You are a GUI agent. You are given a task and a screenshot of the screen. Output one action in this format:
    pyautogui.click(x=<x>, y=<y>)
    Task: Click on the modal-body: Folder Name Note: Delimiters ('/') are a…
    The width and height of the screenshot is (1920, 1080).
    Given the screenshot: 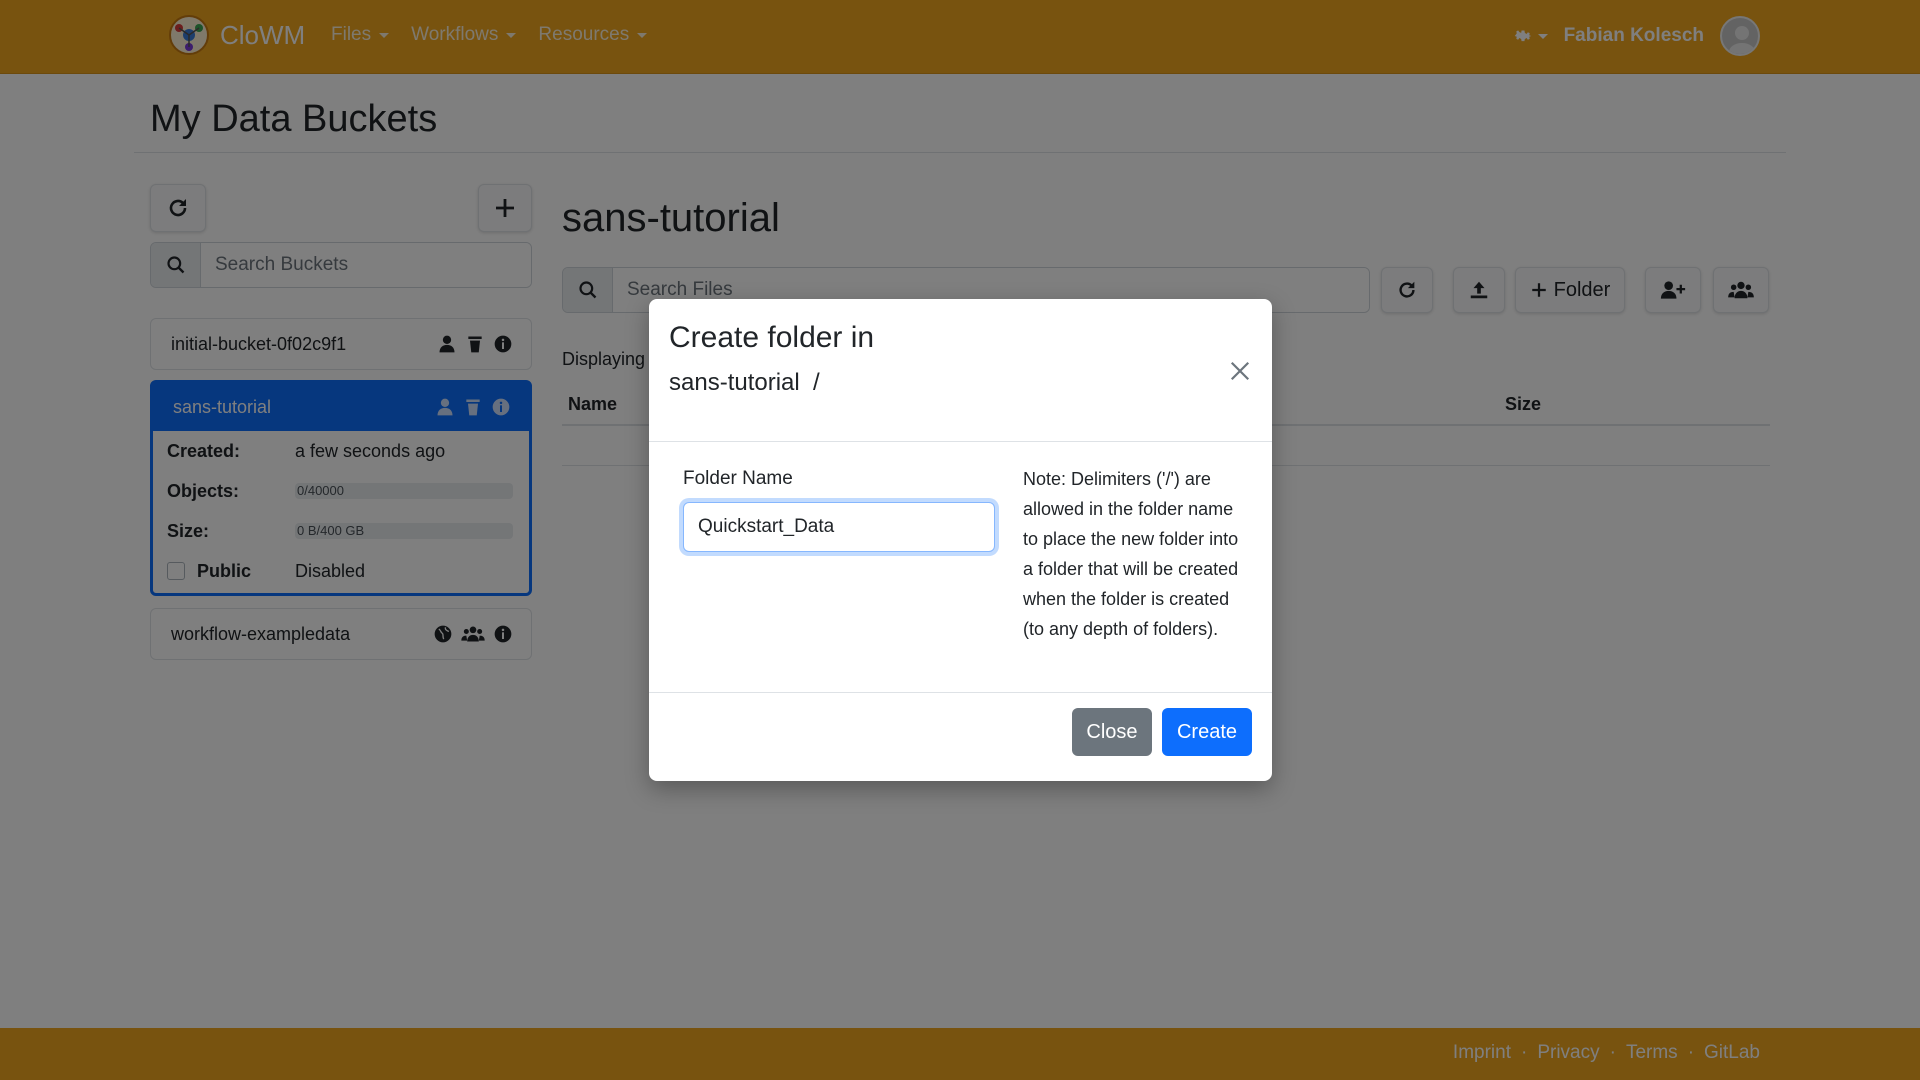 What is the action you would take?
    pyautogui.click(x=960, y=567)
    